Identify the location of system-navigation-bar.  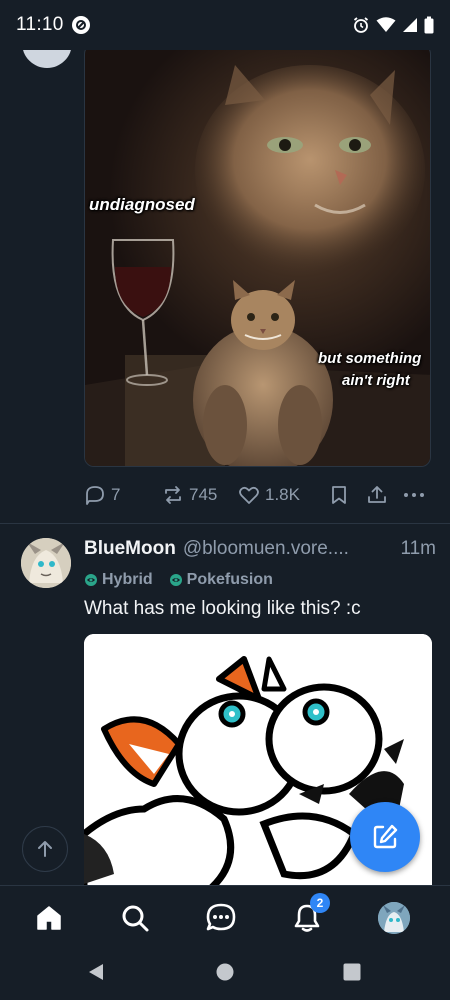
(225, 975).